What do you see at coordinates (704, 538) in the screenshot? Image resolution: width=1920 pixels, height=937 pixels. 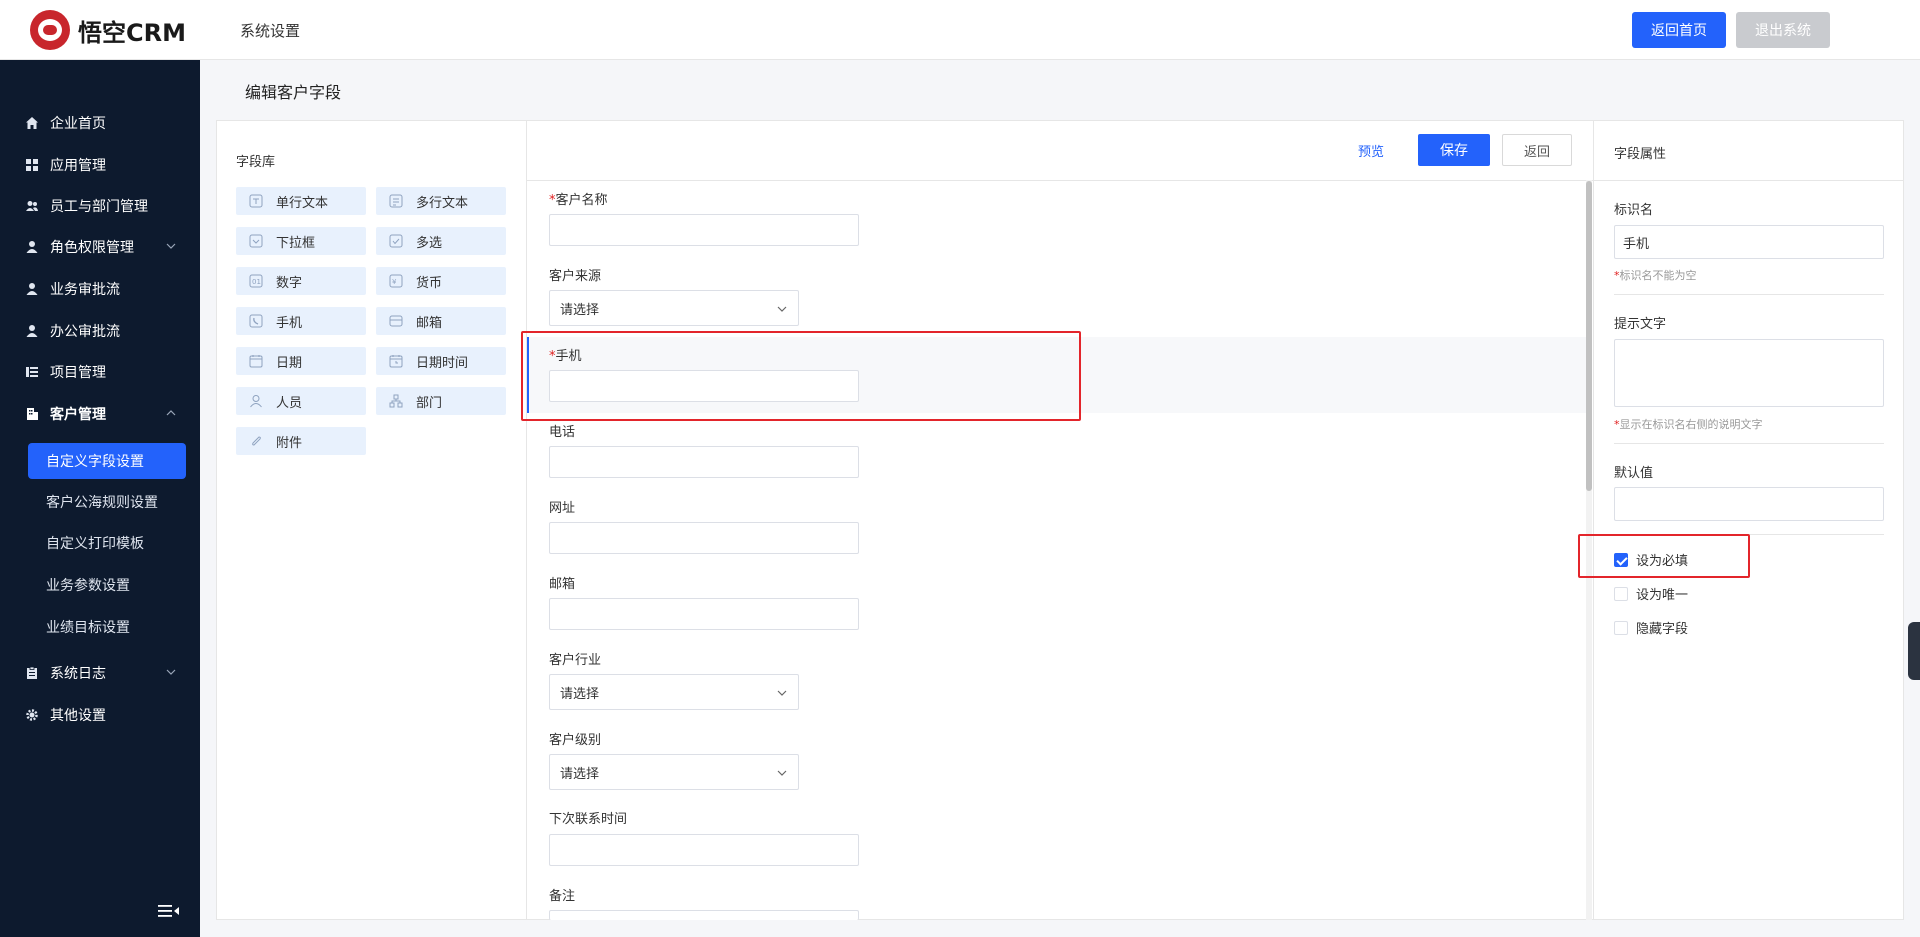 I see `website-input` at bounding box center [704, 538].